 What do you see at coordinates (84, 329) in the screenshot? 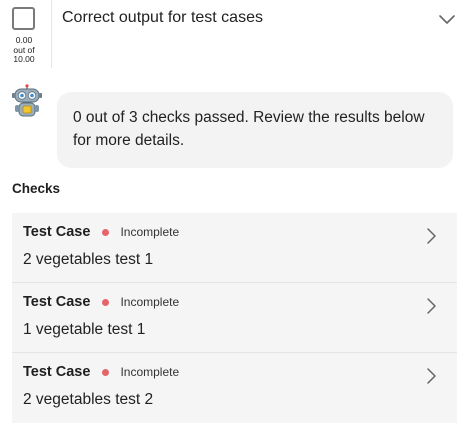
I see `check-description: 1 vegetable test 1` at bounding box center [84, 329].